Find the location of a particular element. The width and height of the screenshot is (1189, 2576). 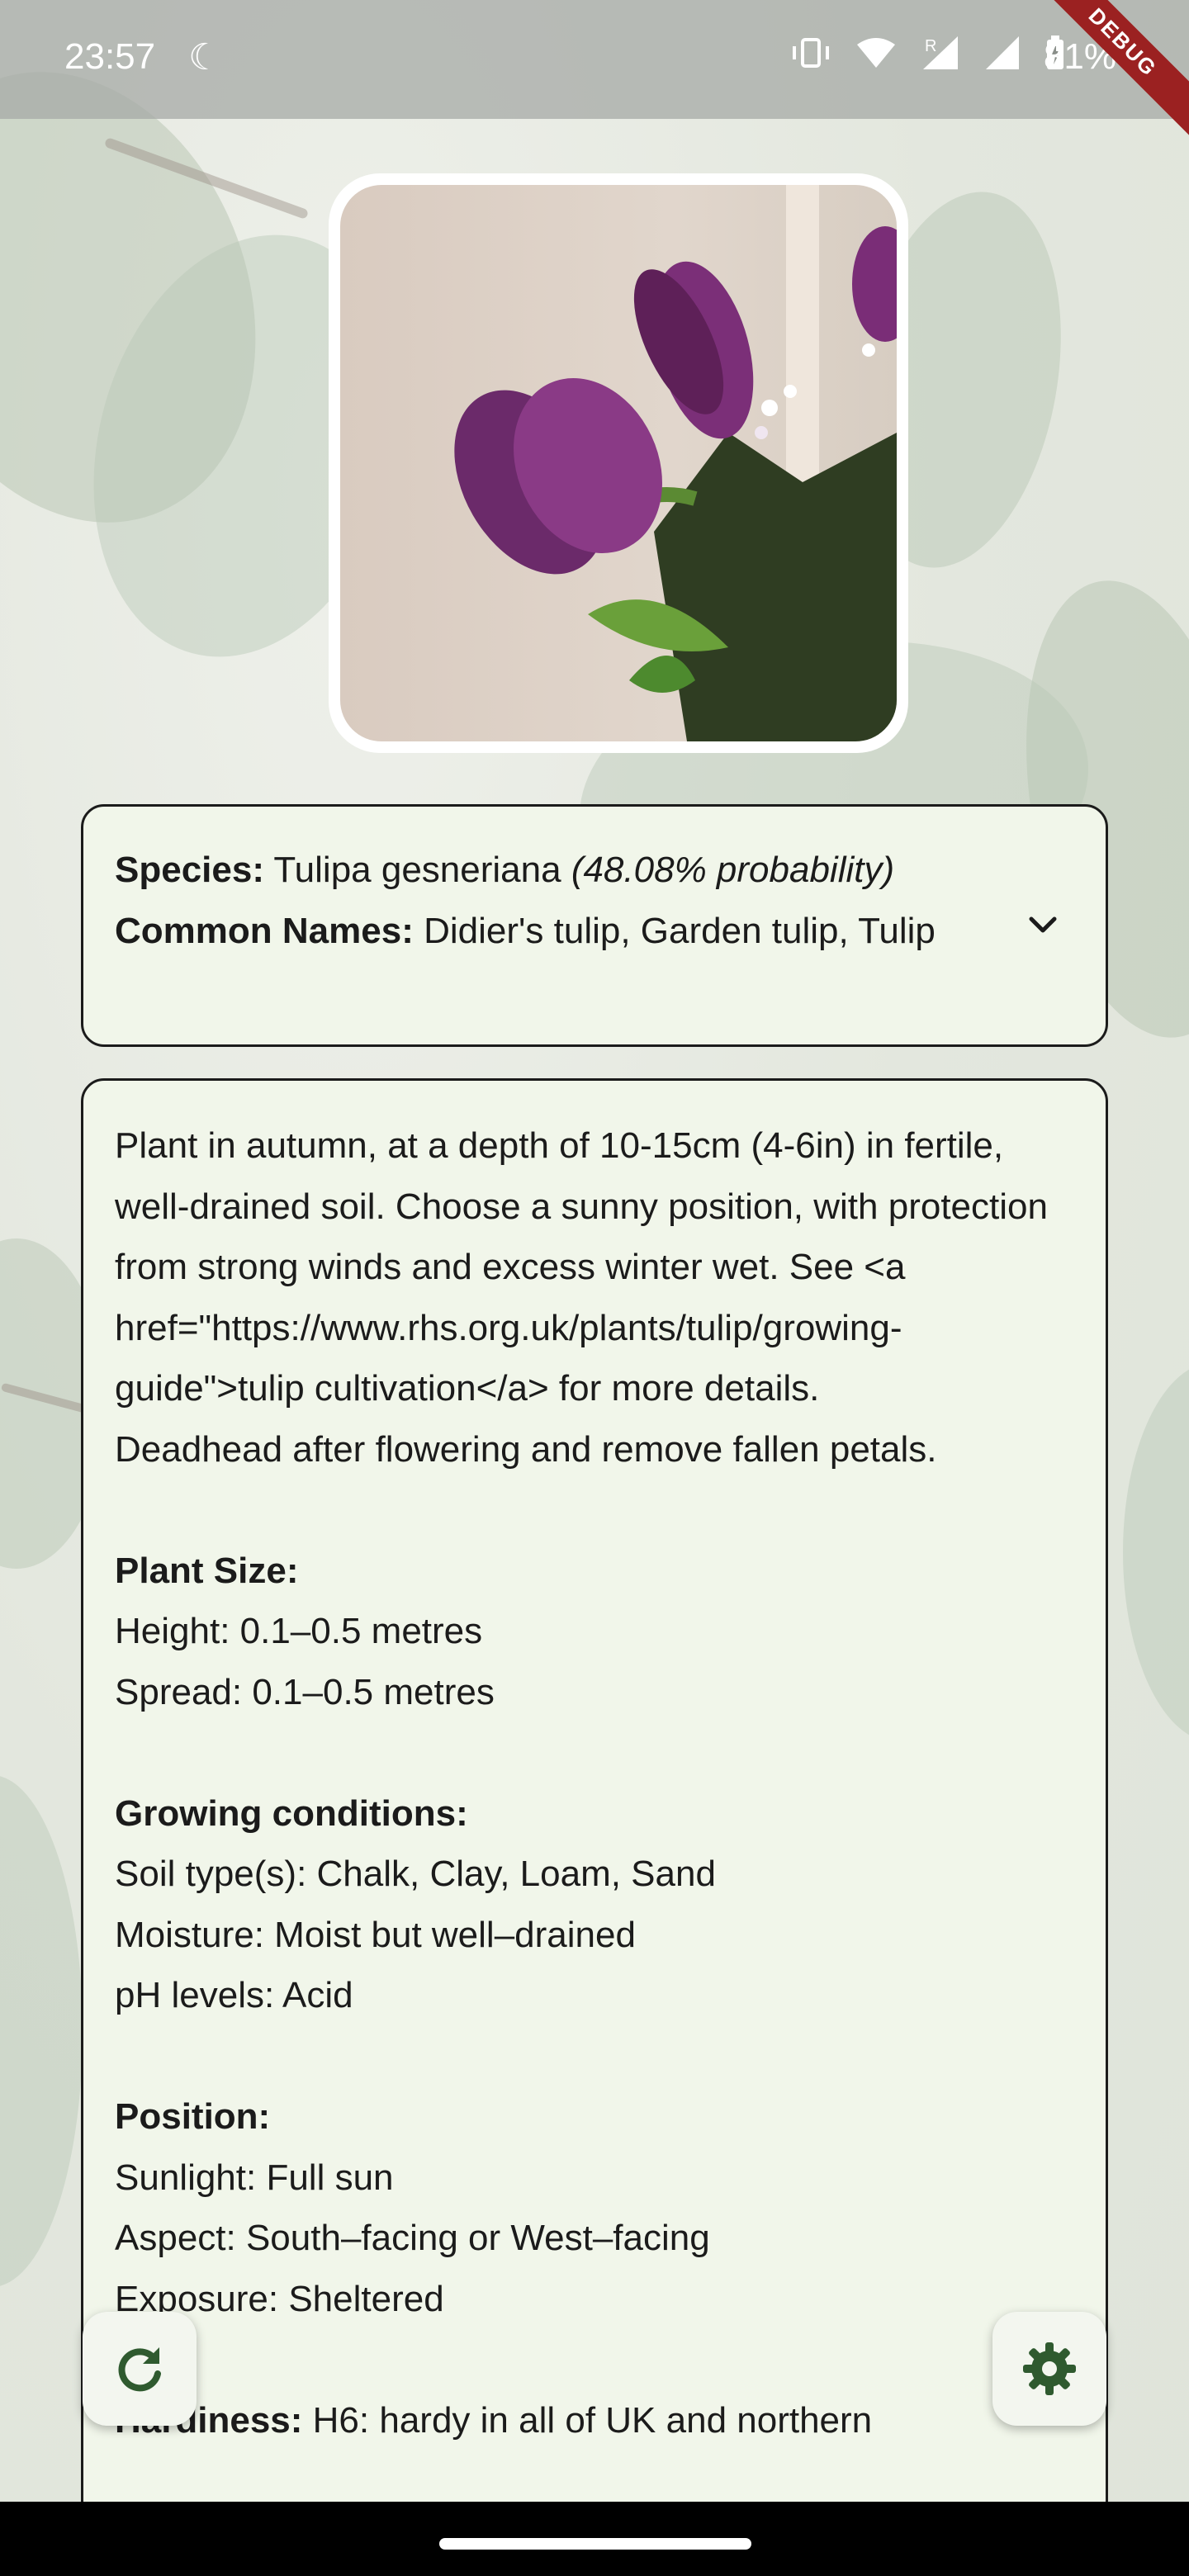

gear-icon is located at coordinates (1049, 2368).